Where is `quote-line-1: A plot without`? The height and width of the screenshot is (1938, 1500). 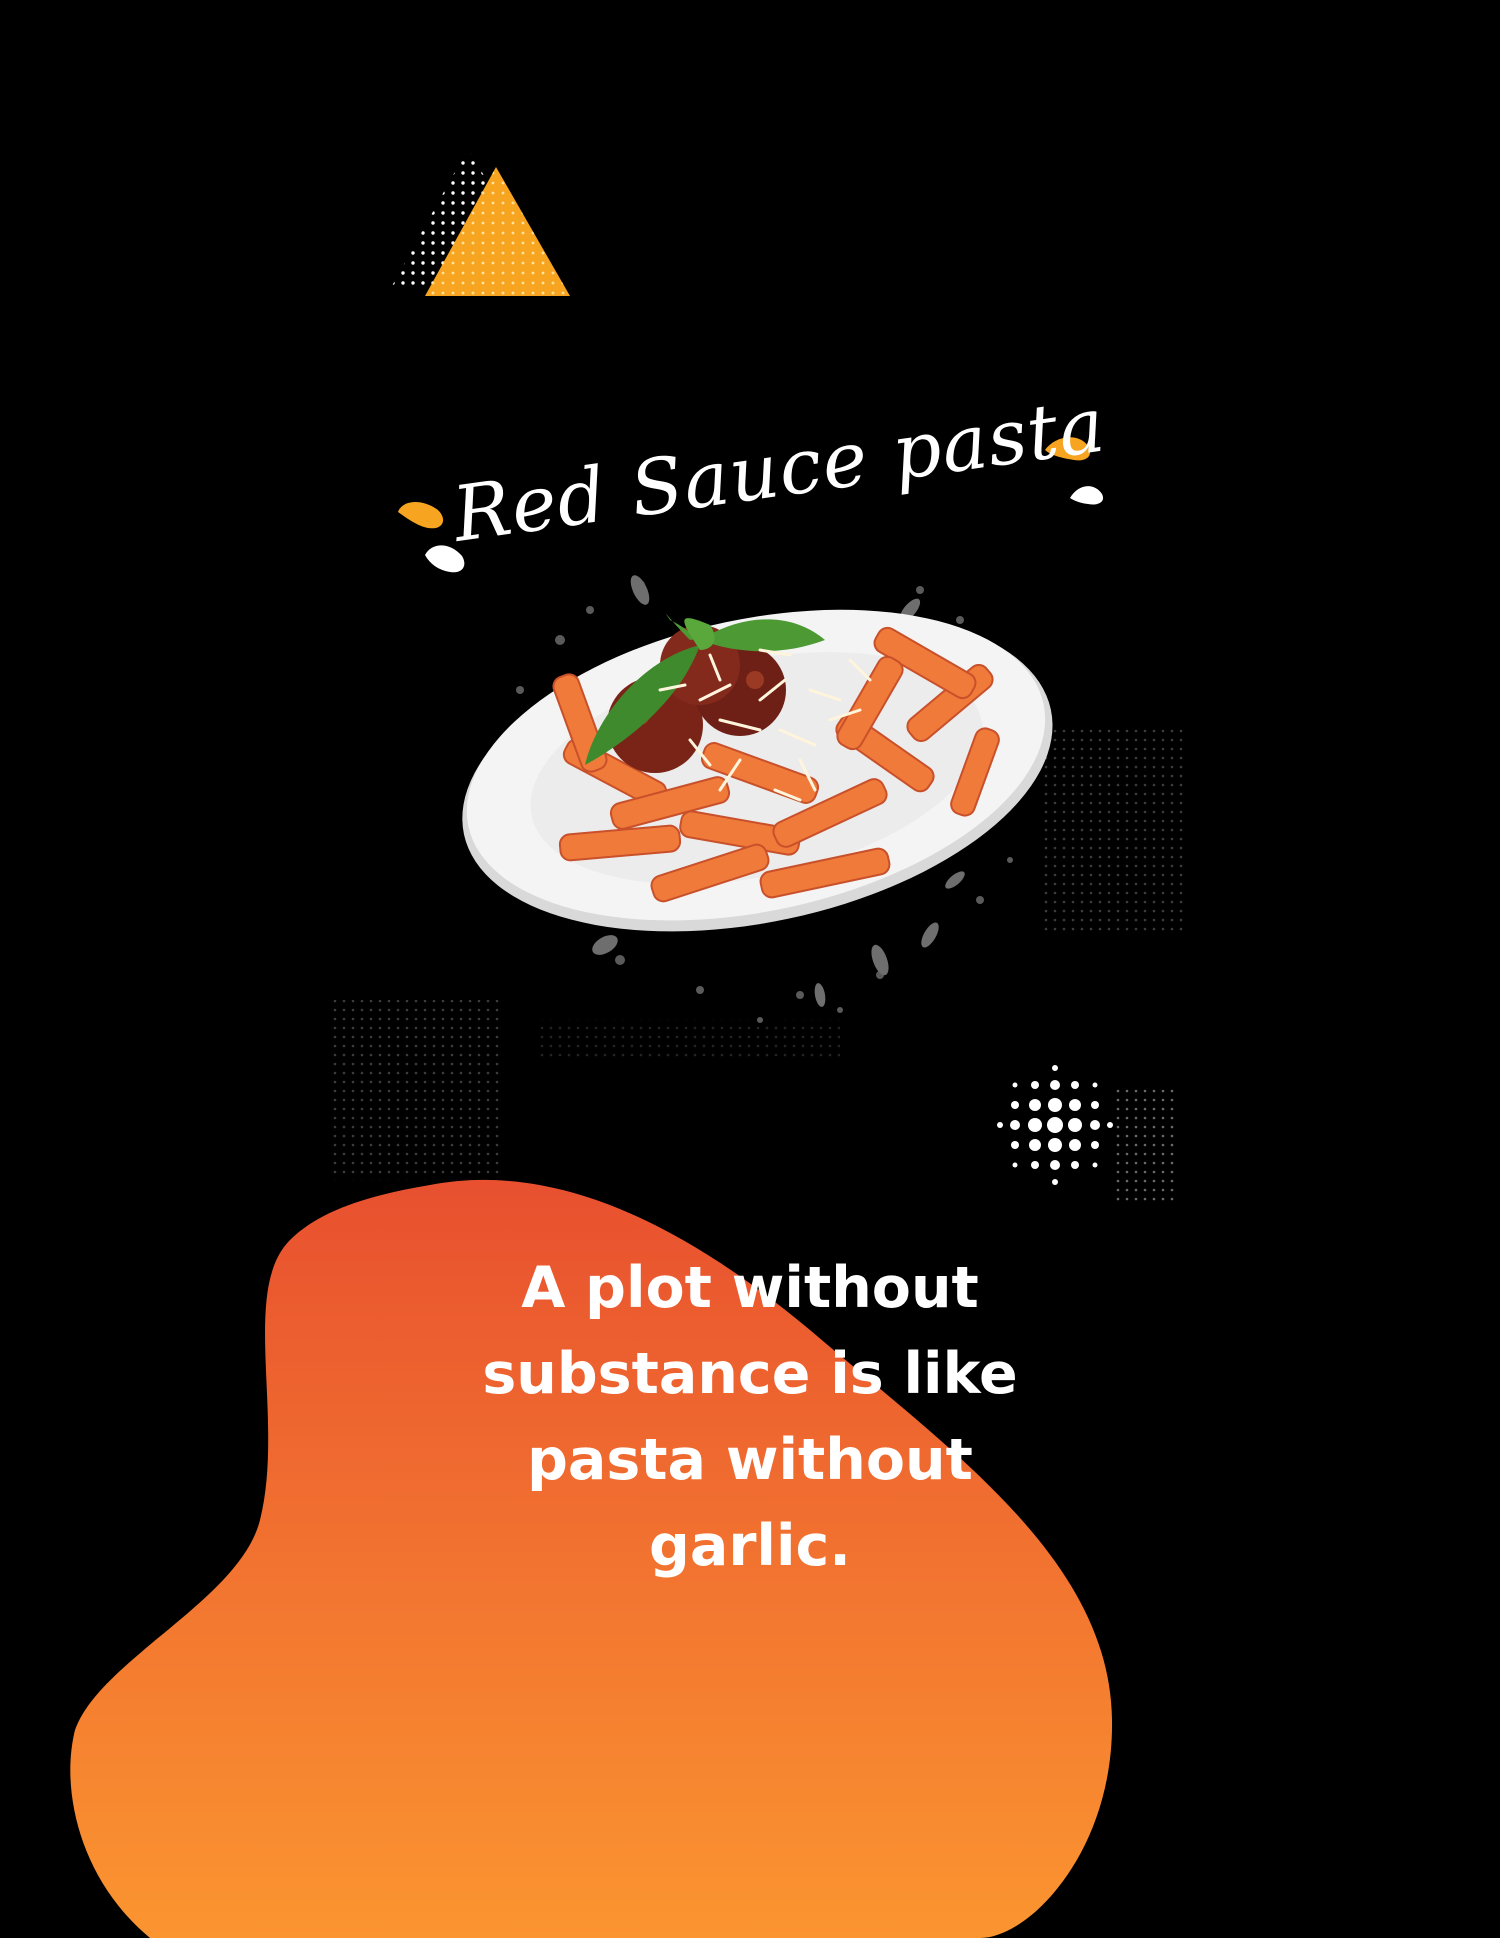 quote-line-1: A plot without is located at coordinates (750, 1288).